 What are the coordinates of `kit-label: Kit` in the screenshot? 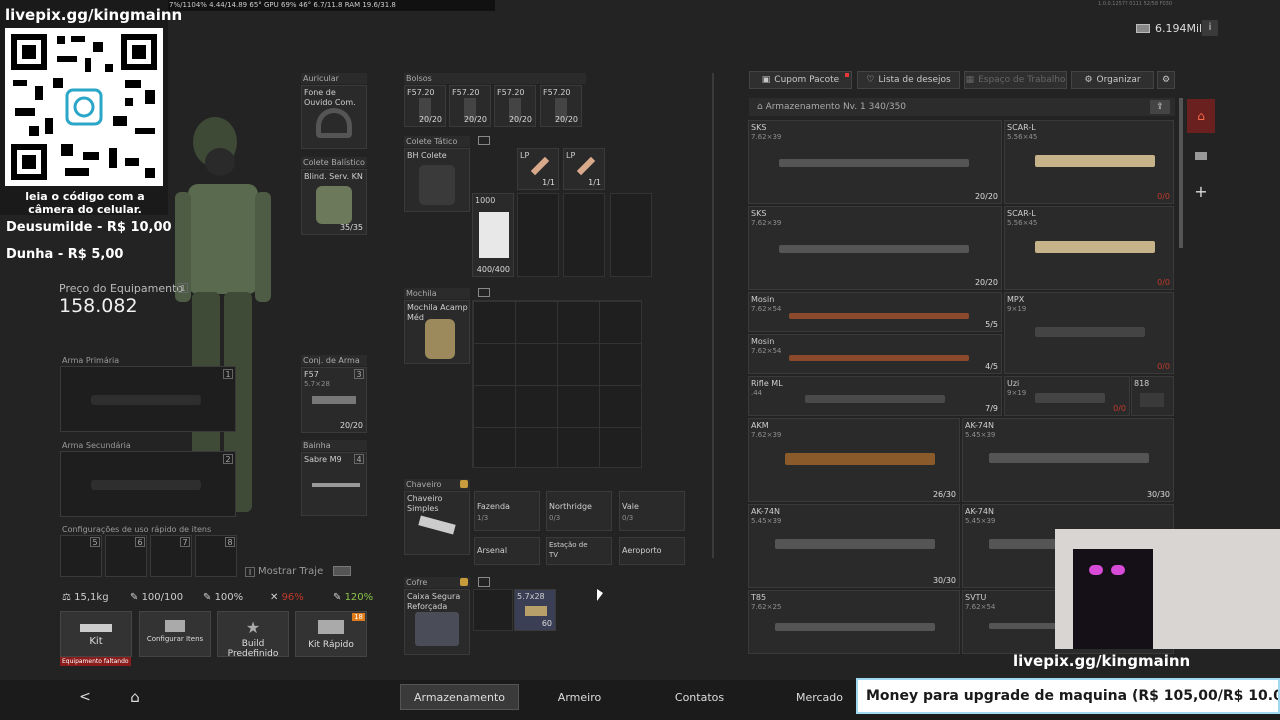 It's located at (96, 641).